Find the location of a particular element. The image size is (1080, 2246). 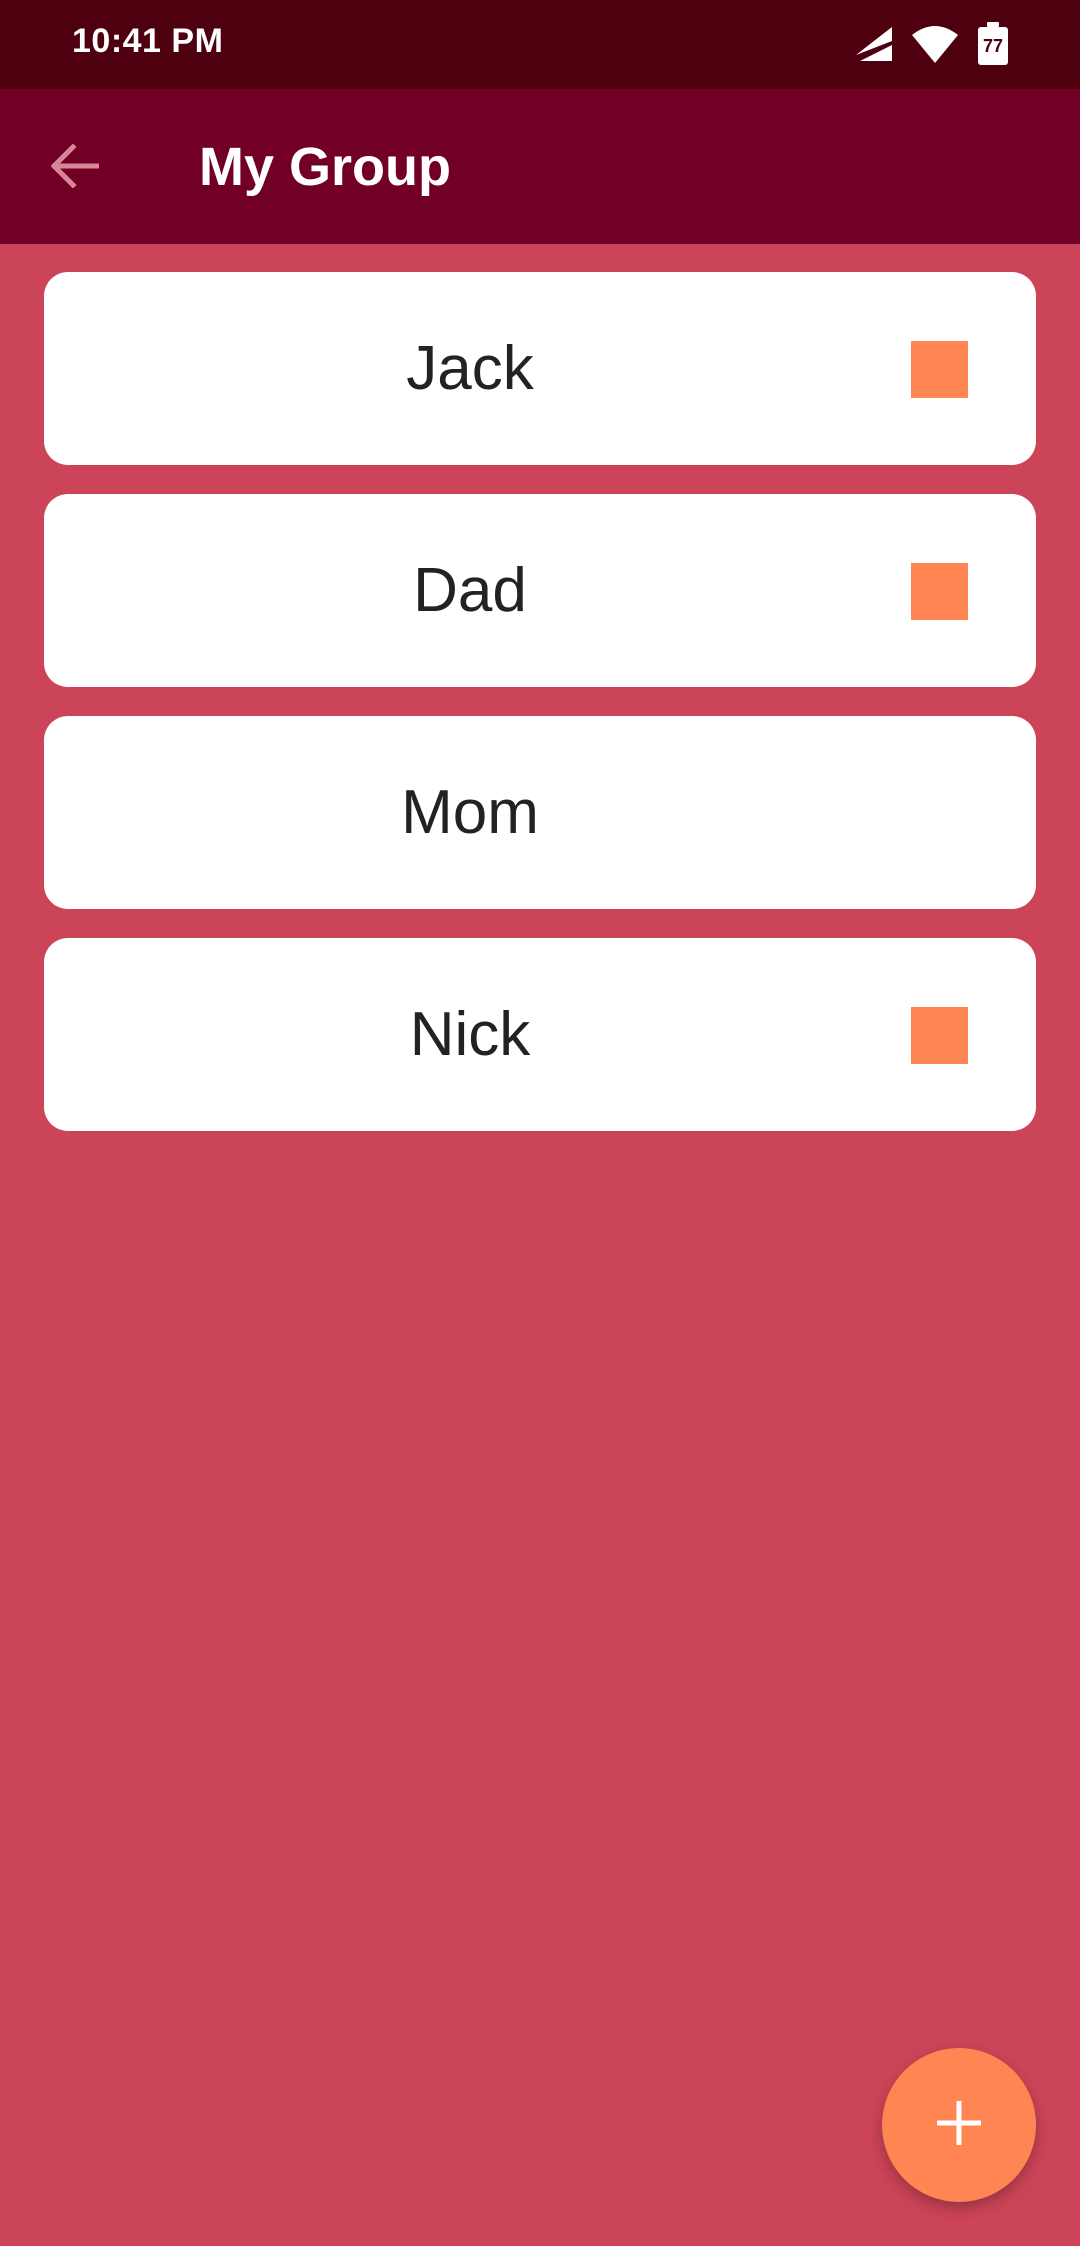

page-title: My Group is located at coordinates (325, 167).